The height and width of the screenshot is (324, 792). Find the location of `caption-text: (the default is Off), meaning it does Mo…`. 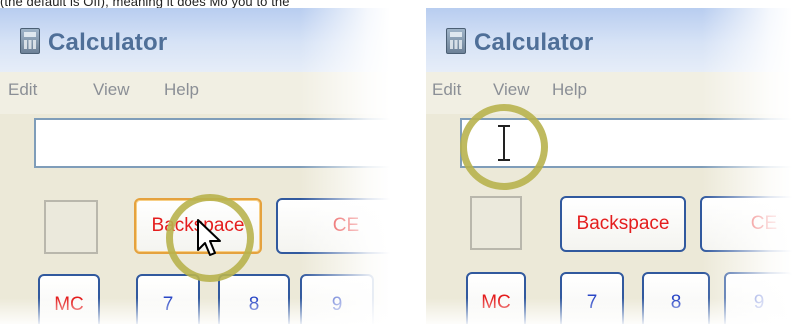

caption-text: (the default is Off), meaning it does Mo… is located at coordinates (145, 4).